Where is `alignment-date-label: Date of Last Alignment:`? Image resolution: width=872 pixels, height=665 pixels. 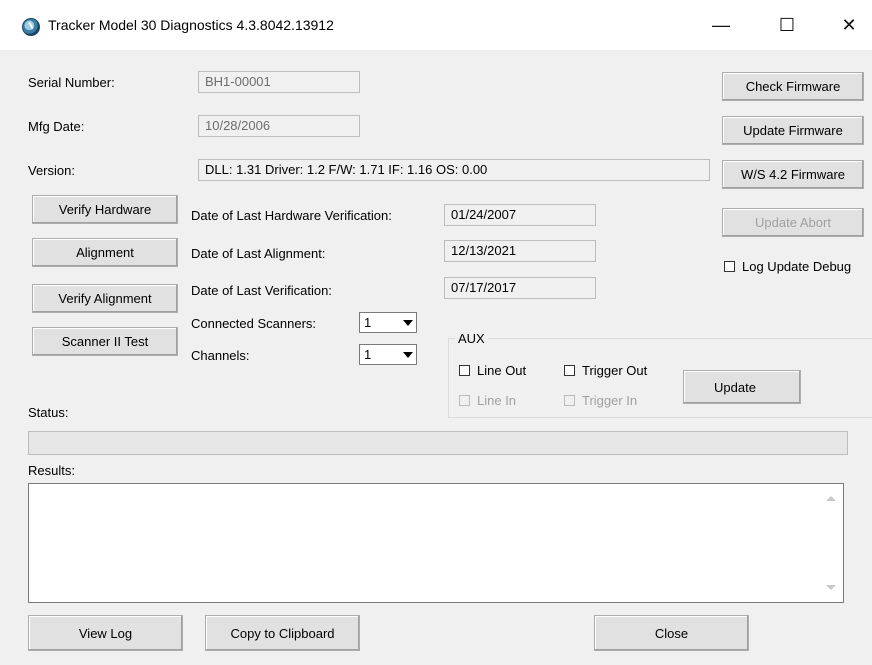 alignment-date-label: Date of Last Alignment: is located at coordinates (258, 253).